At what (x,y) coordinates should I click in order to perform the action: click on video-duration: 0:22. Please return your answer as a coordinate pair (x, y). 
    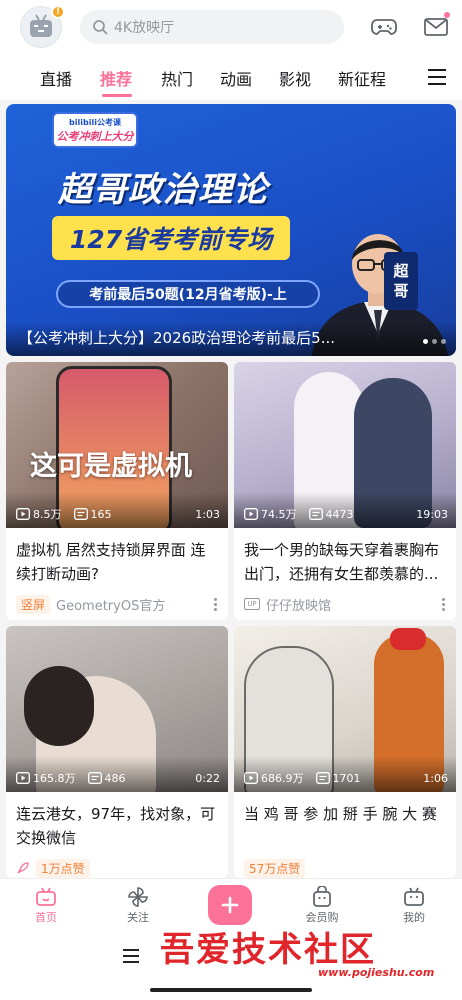
    Looking at the image, I should click on (207, 778).